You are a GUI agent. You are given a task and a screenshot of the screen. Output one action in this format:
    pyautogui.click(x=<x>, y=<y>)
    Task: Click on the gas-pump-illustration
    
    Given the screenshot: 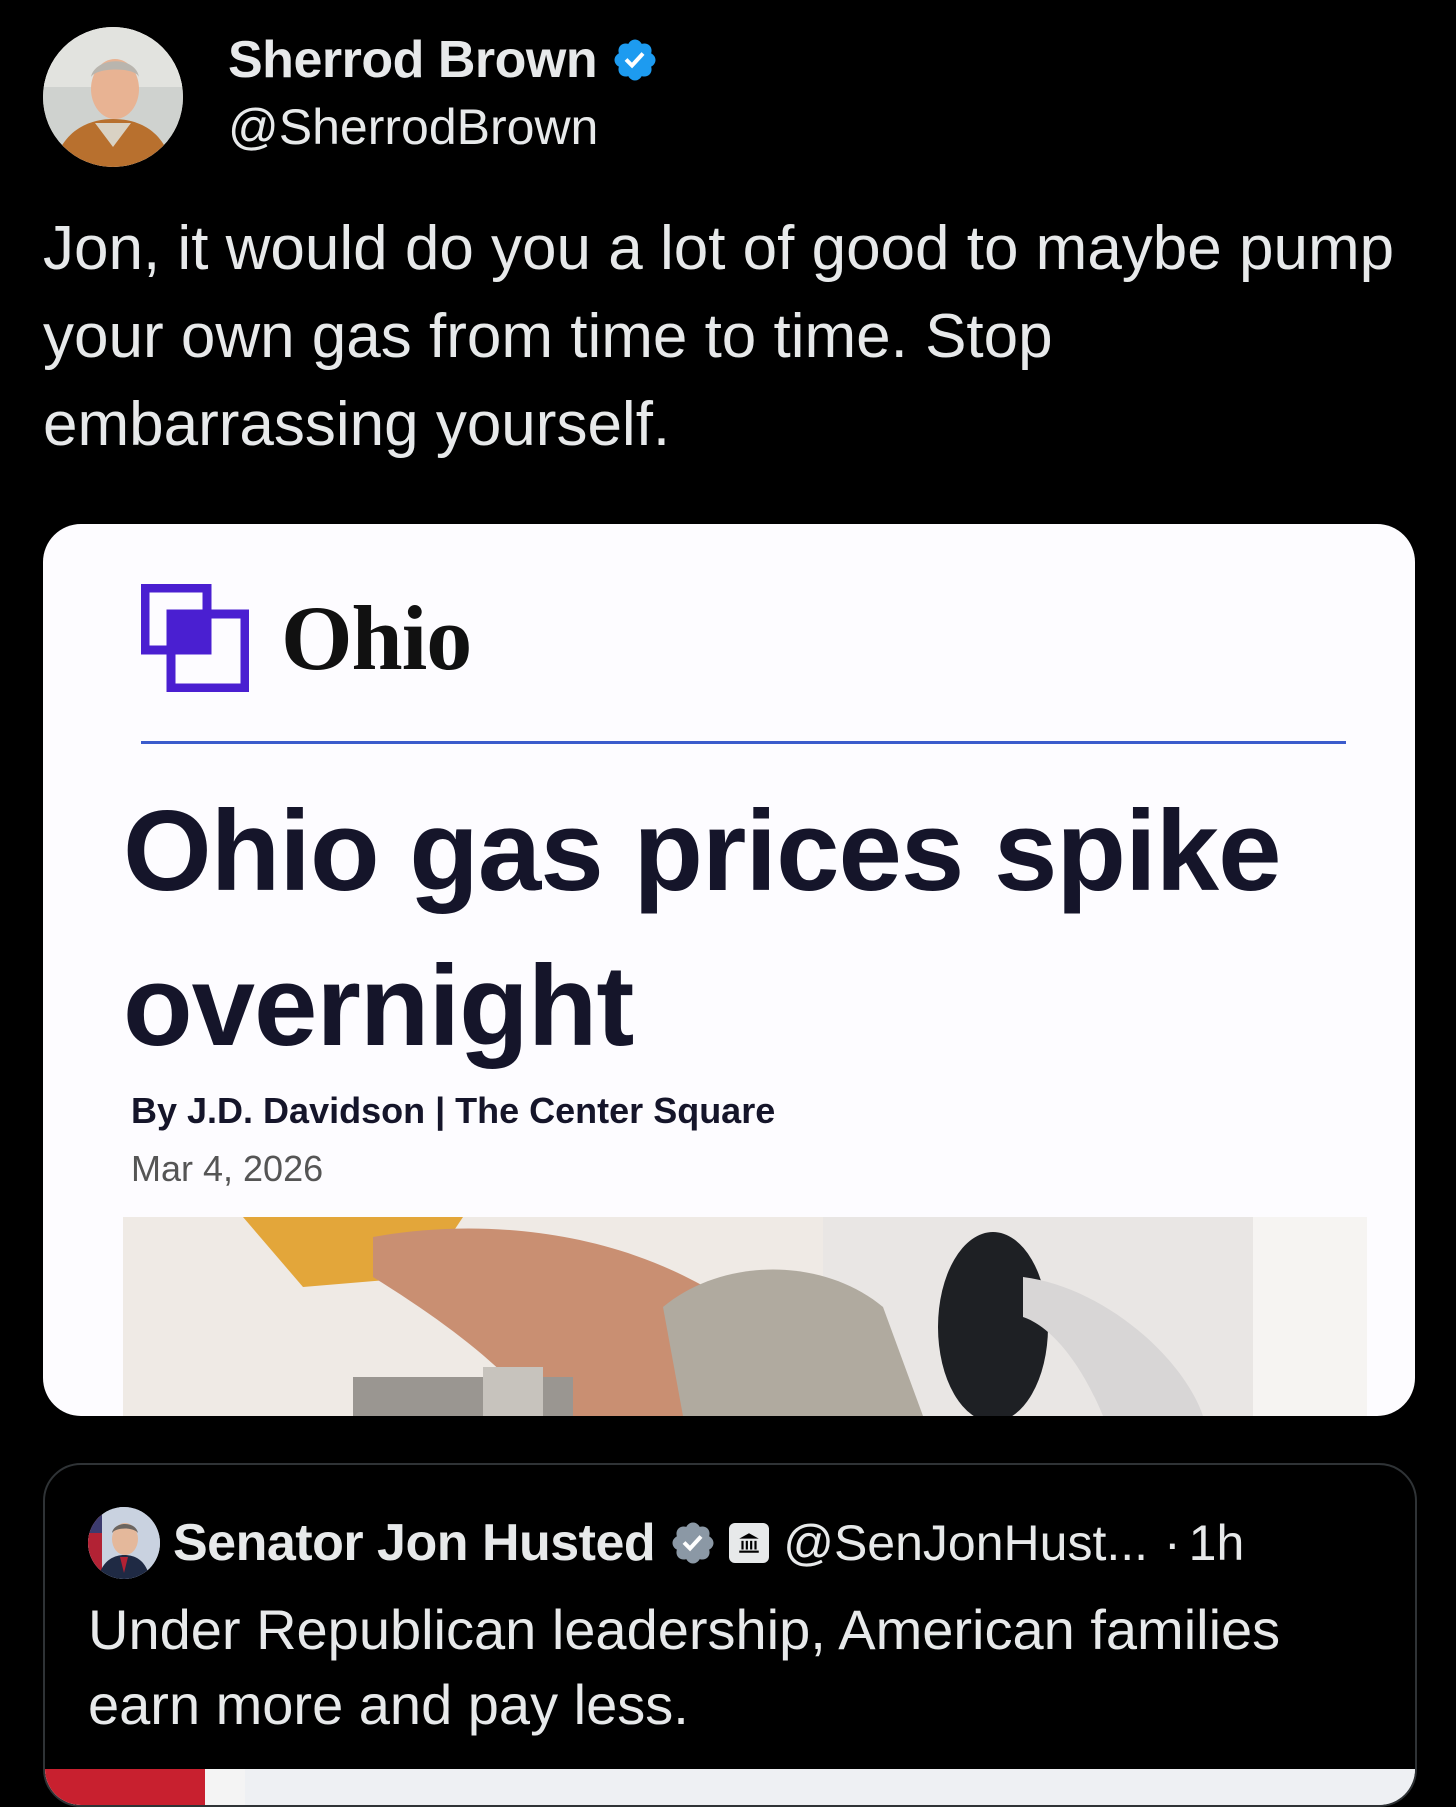 What is the action you would take?
    pyautogui.click(x=745, y=1316)
    